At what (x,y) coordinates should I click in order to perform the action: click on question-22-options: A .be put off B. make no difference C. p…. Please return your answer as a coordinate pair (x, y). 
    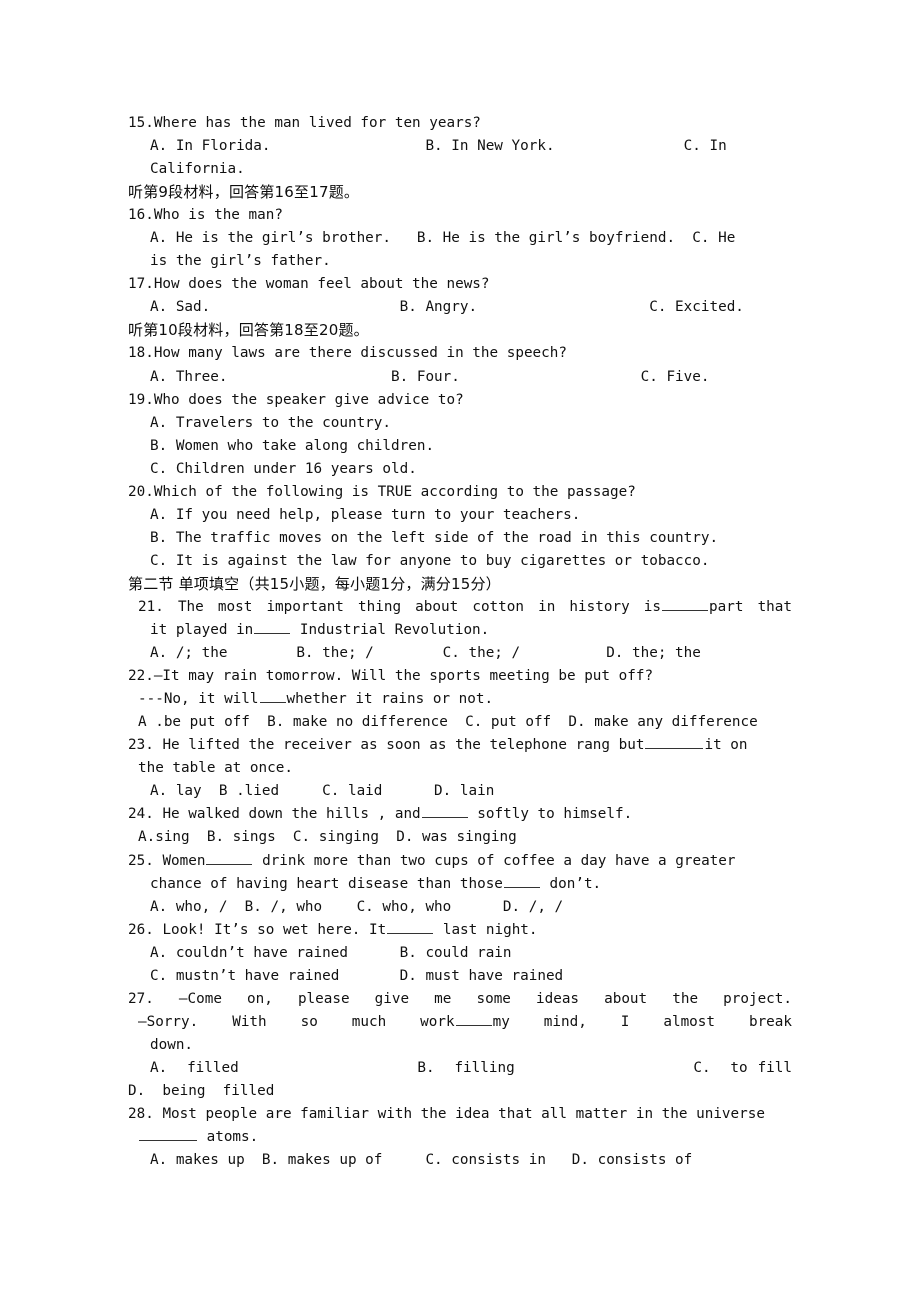
    Looking at the image, I should click on (448, 722).